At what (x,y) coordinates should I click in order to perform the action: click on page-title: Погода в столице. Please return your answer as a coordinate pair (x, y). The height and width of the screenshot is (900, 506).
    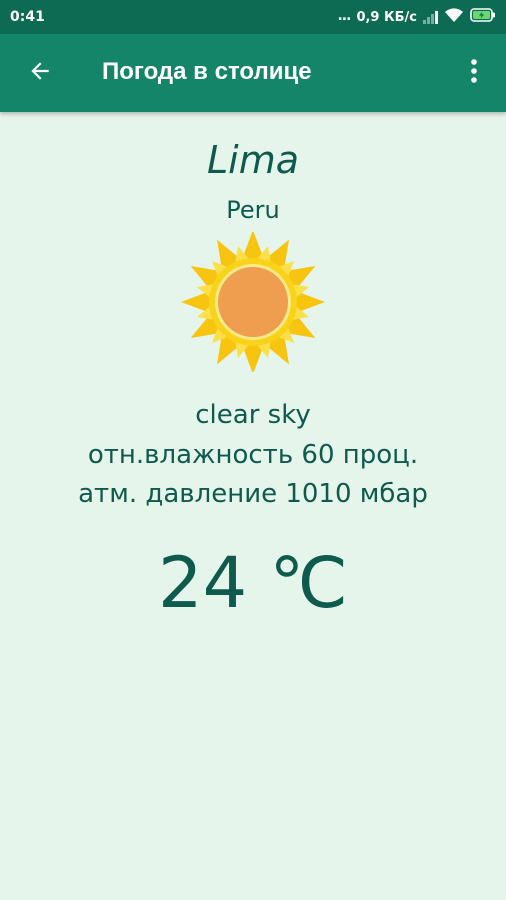
    Looking at the image, I should click on (207, 71).